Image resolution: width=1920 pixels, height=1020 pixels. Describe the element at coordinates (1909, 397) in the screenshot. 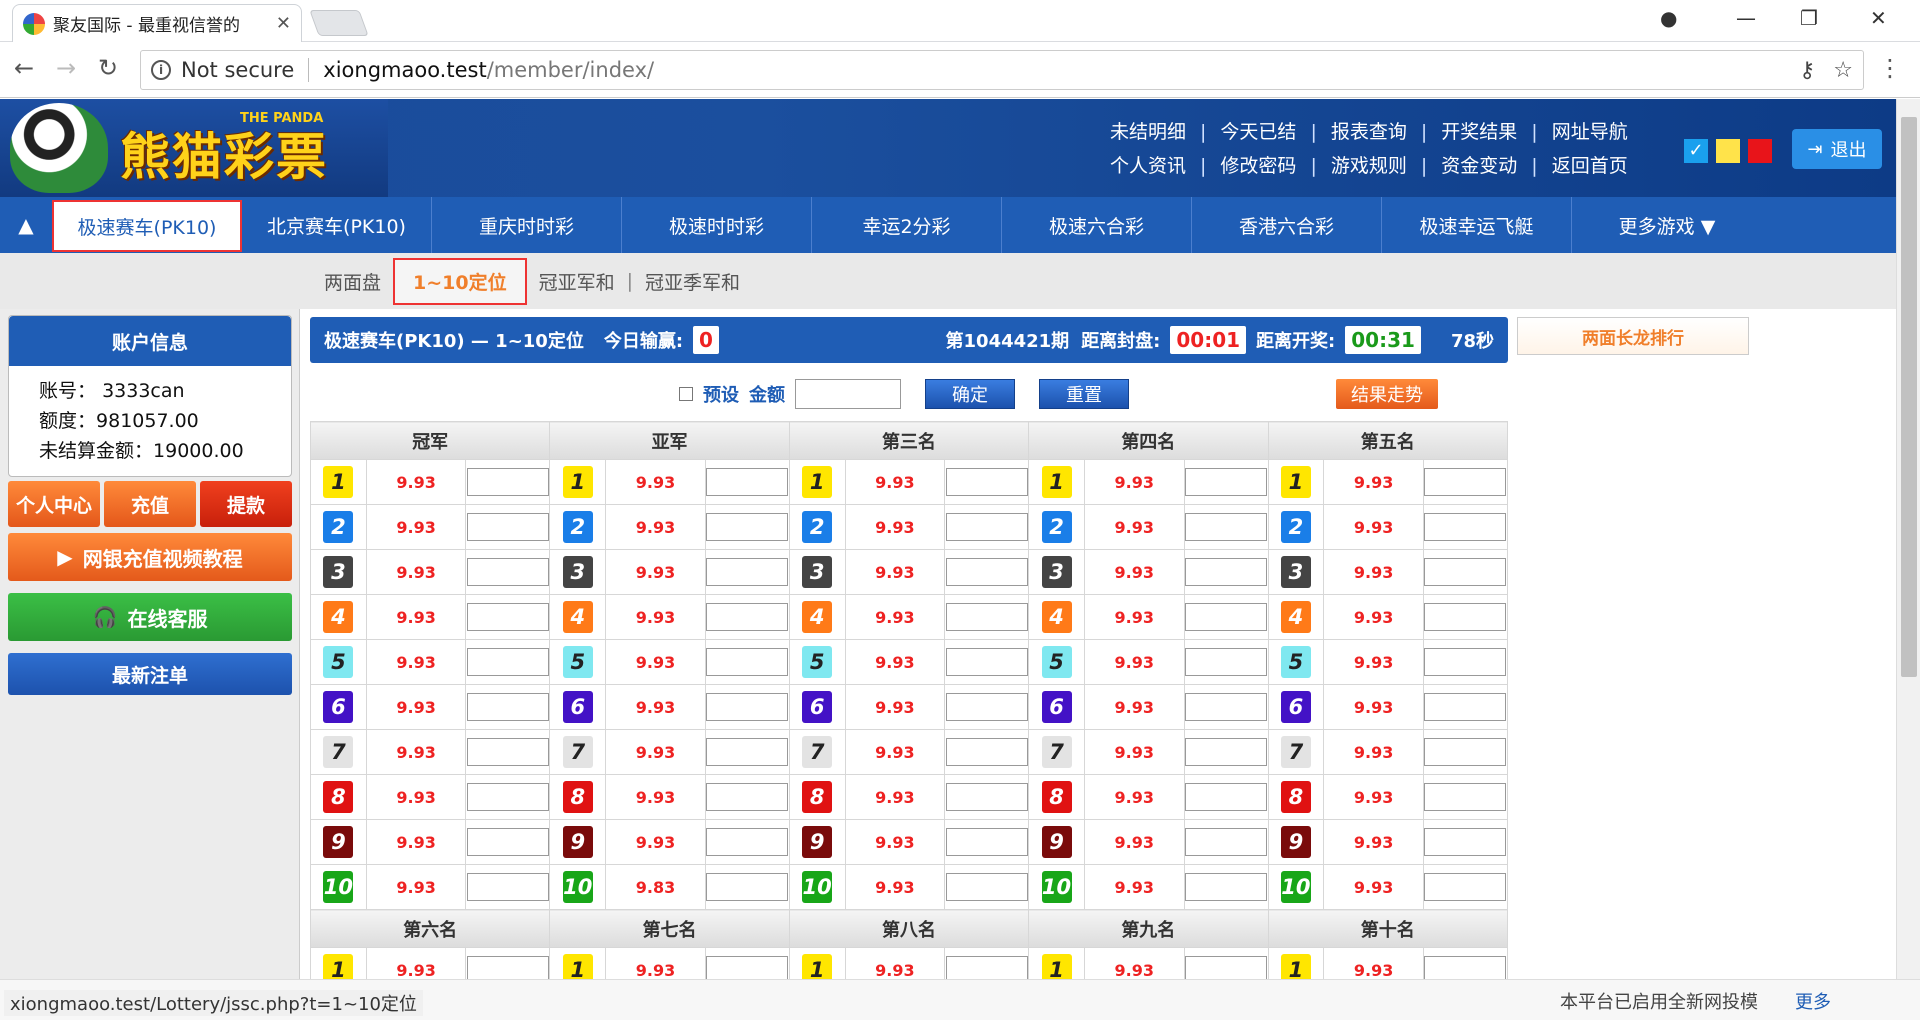

I see `scrollbar-thumb` at that location.